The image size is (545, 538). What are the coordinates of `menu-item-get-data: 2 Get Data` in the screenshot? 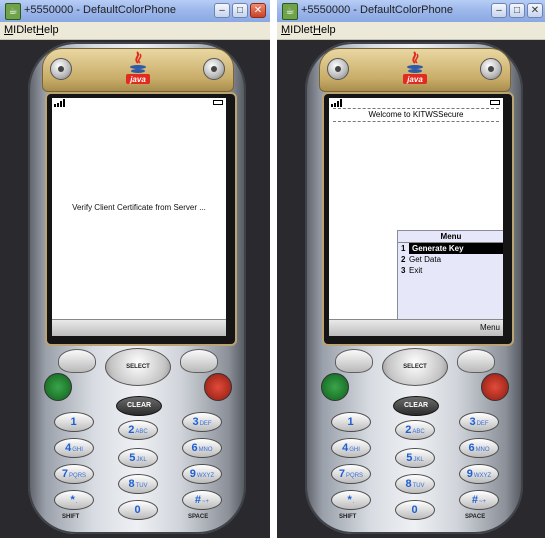 It's located at (450, 259).